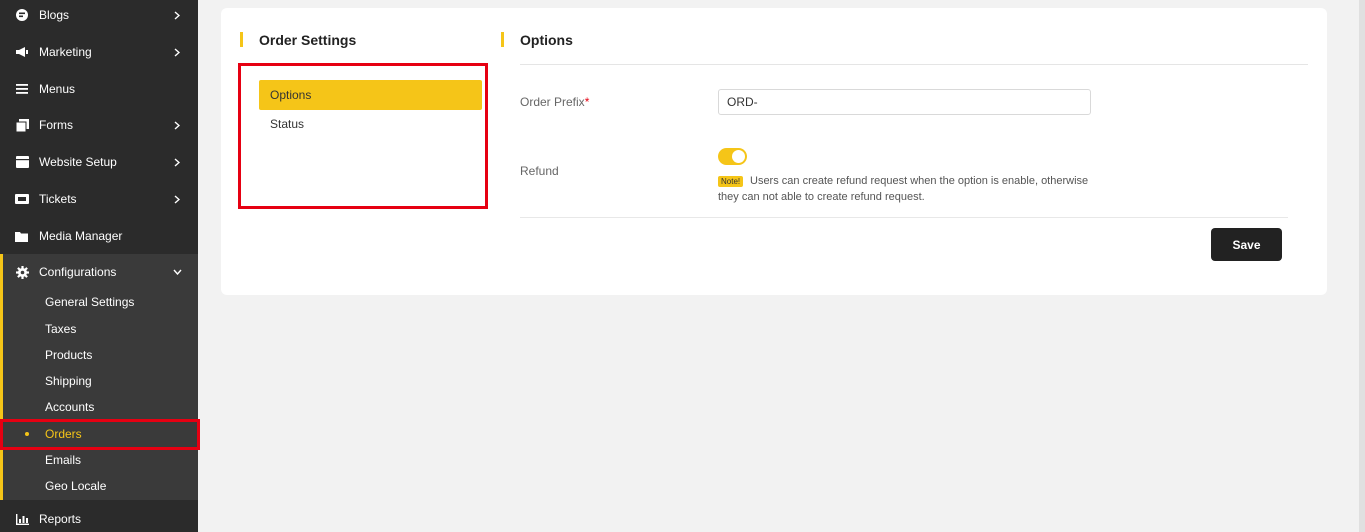 This screenshot has height=532, width=1365. Describe the element at coordinates (539, 171) in the screenshot. I see `refund-label: Refund` at that location.